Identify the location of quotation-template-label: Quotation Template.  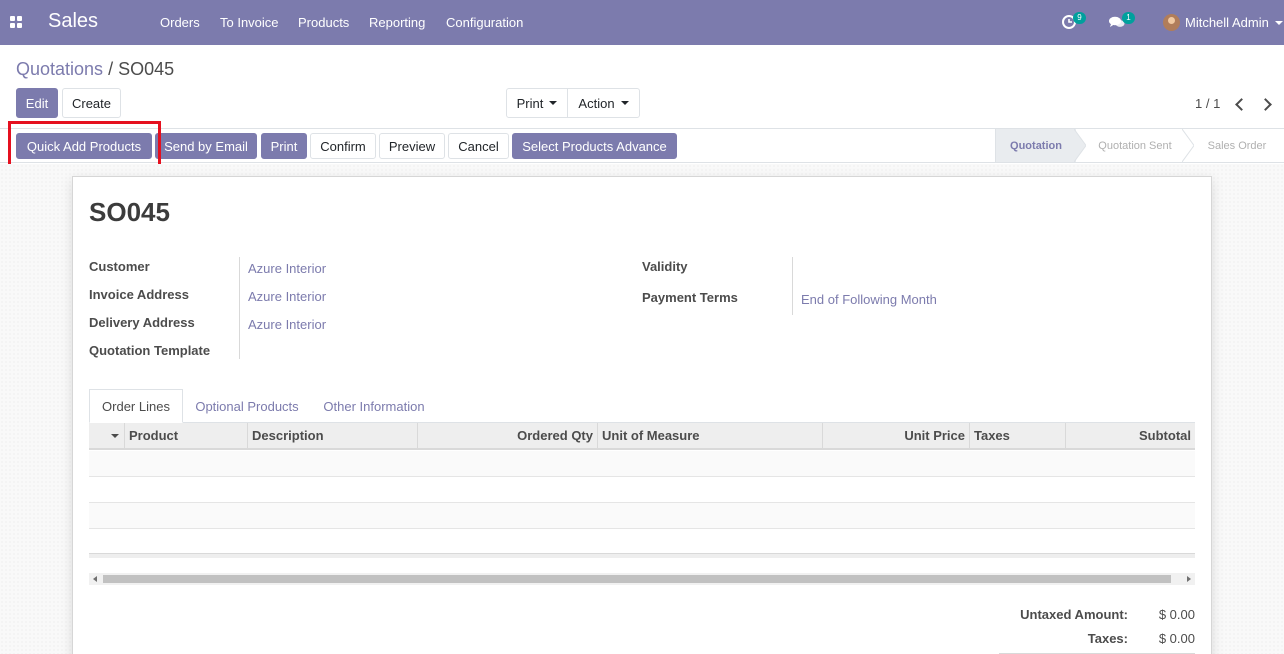
(150, 350).